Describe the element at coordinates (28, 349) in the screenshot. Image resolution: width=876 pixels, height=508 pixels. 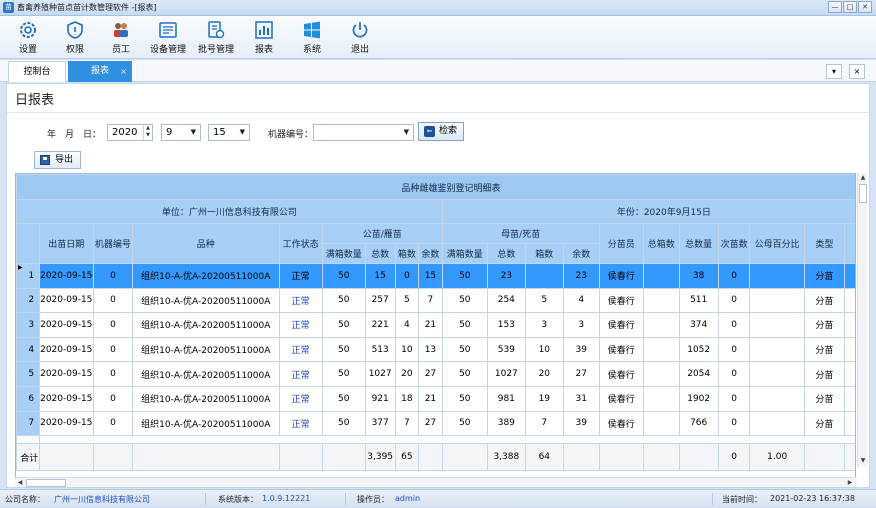
I see `row-header: 4` at that location.